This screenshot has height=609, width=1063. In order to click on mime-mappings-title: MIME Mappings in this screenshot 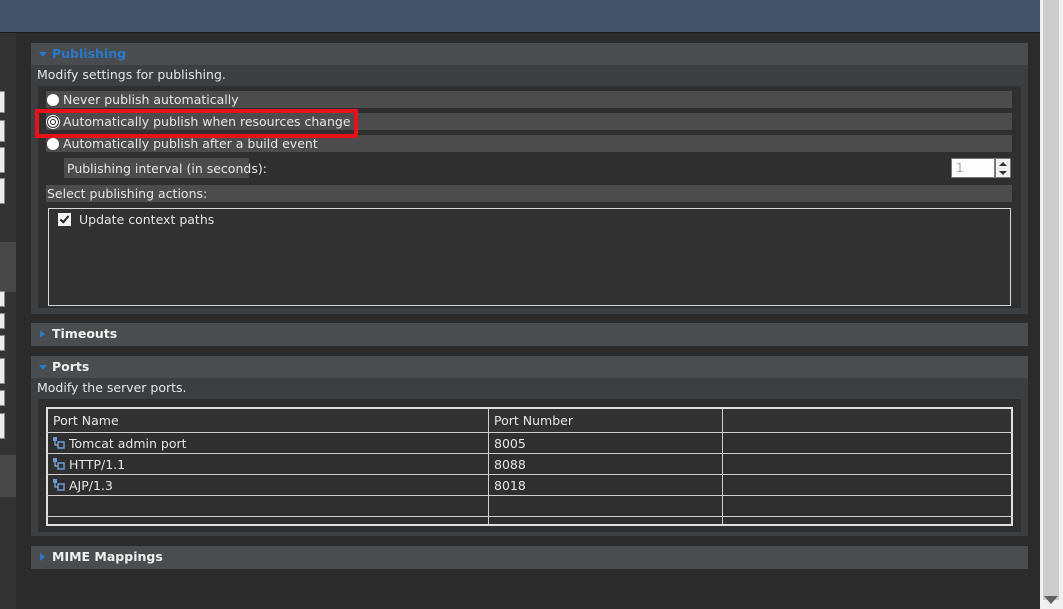, I will do `click(107, 556)`.